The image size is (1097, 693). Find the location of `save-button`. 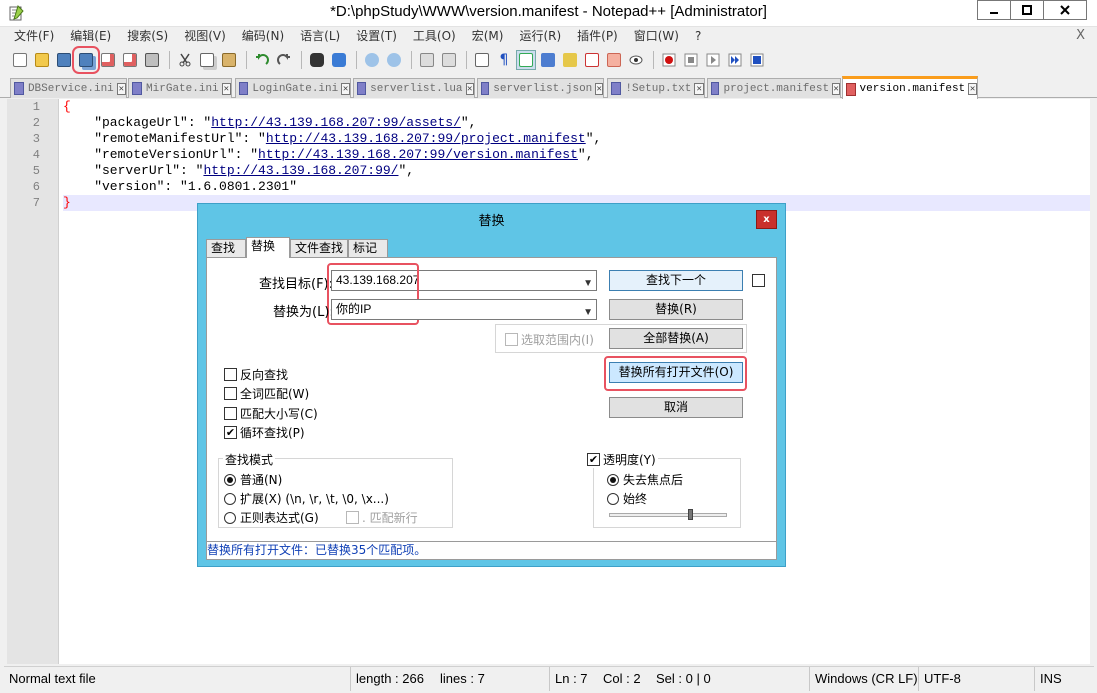

save-button is located at coordinates (64, 60).